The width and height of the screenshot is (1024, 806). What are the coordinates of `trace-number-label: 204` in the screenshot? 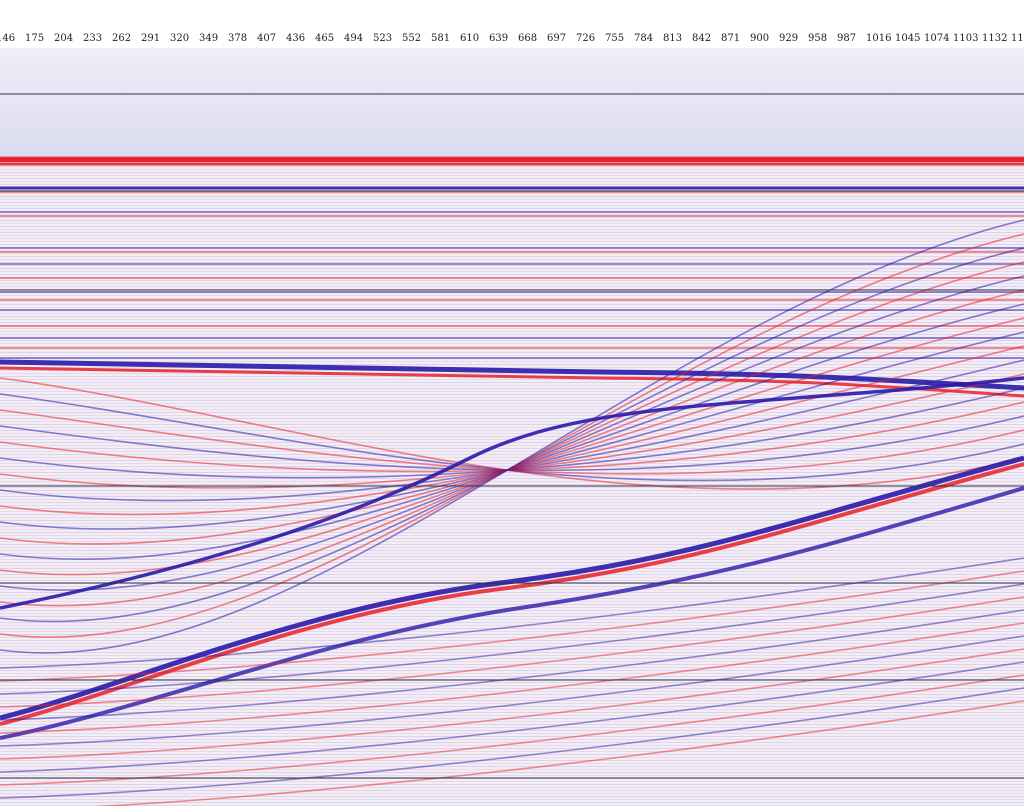 It's located at (64, 38).